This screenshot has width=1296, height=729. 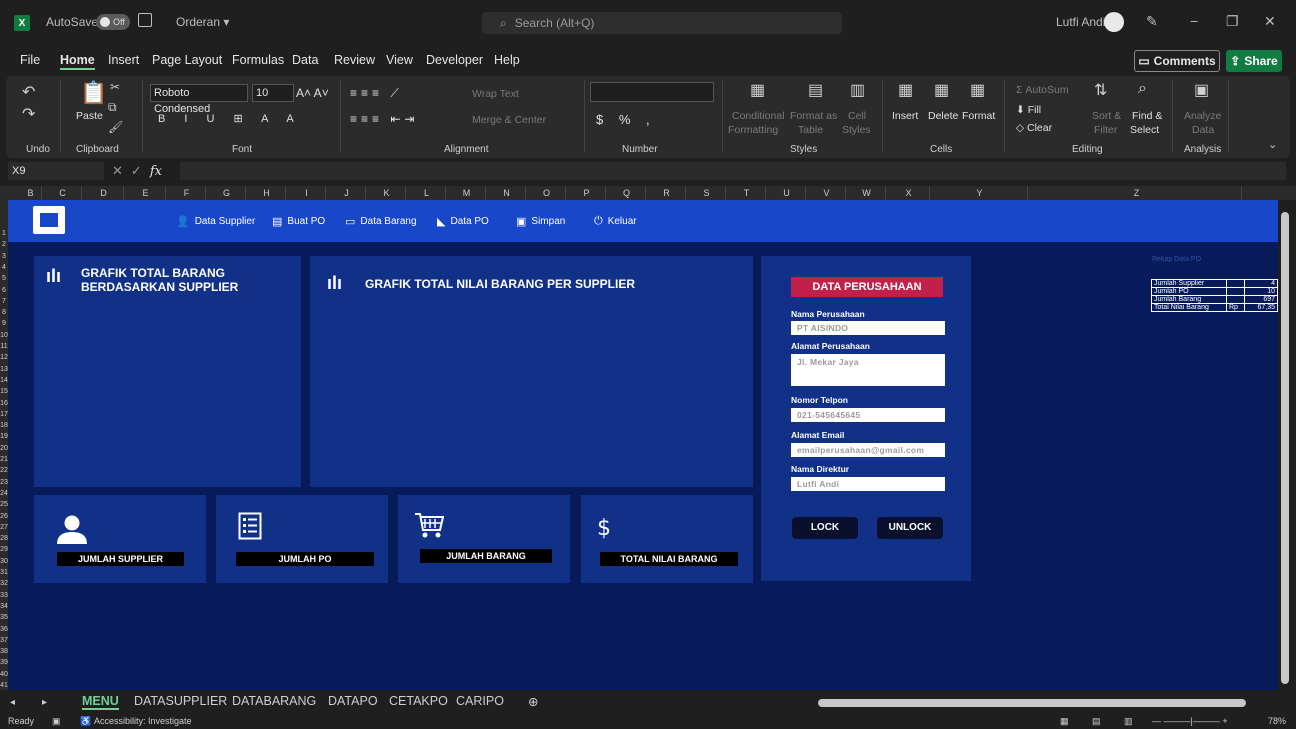 I want to click on prev-sheet-icon: ◂, so click(x=12, y=702).